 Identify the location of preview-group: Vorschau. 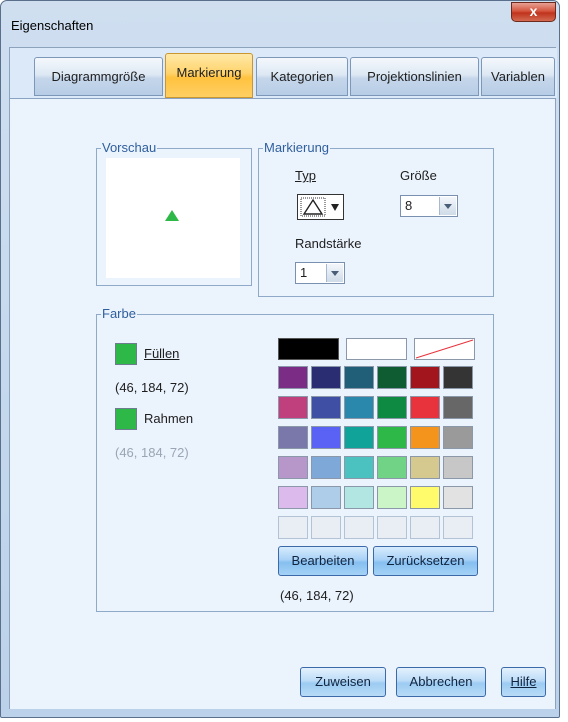
(174, 213).